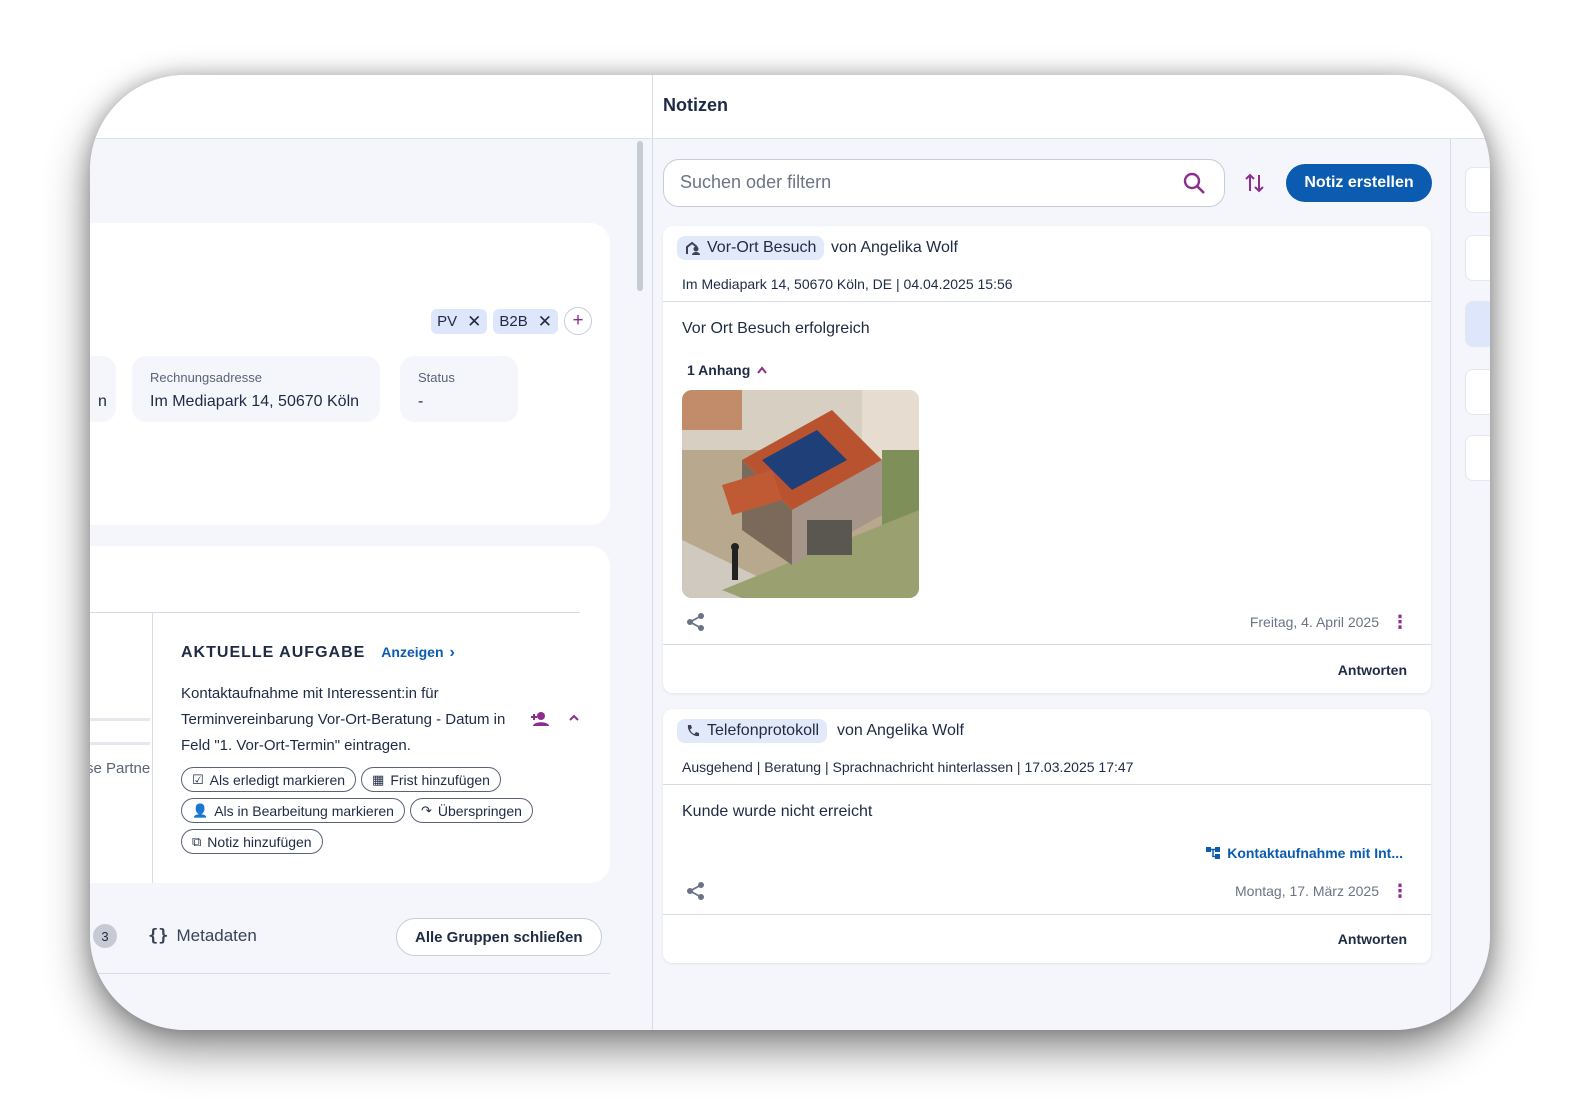 This screenshot has width=1584, height=1120. I want to click on copy-icon: ⧉, so click(197, 841).